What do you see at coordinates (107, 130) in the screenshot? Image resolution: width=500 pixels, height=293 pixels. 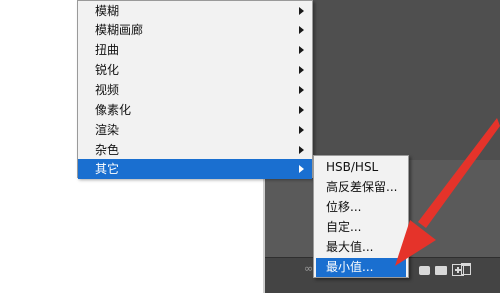 I see `menu-item-label: 渲染` at bounding box center [107, 130].